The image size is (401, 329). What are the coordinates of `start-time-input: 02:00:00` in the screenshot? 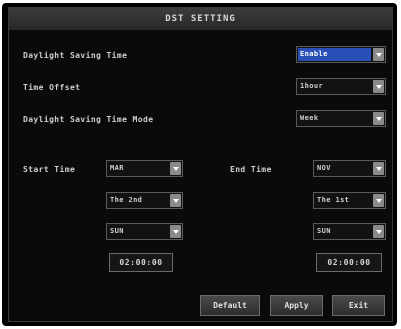 It's located at (141, 262).